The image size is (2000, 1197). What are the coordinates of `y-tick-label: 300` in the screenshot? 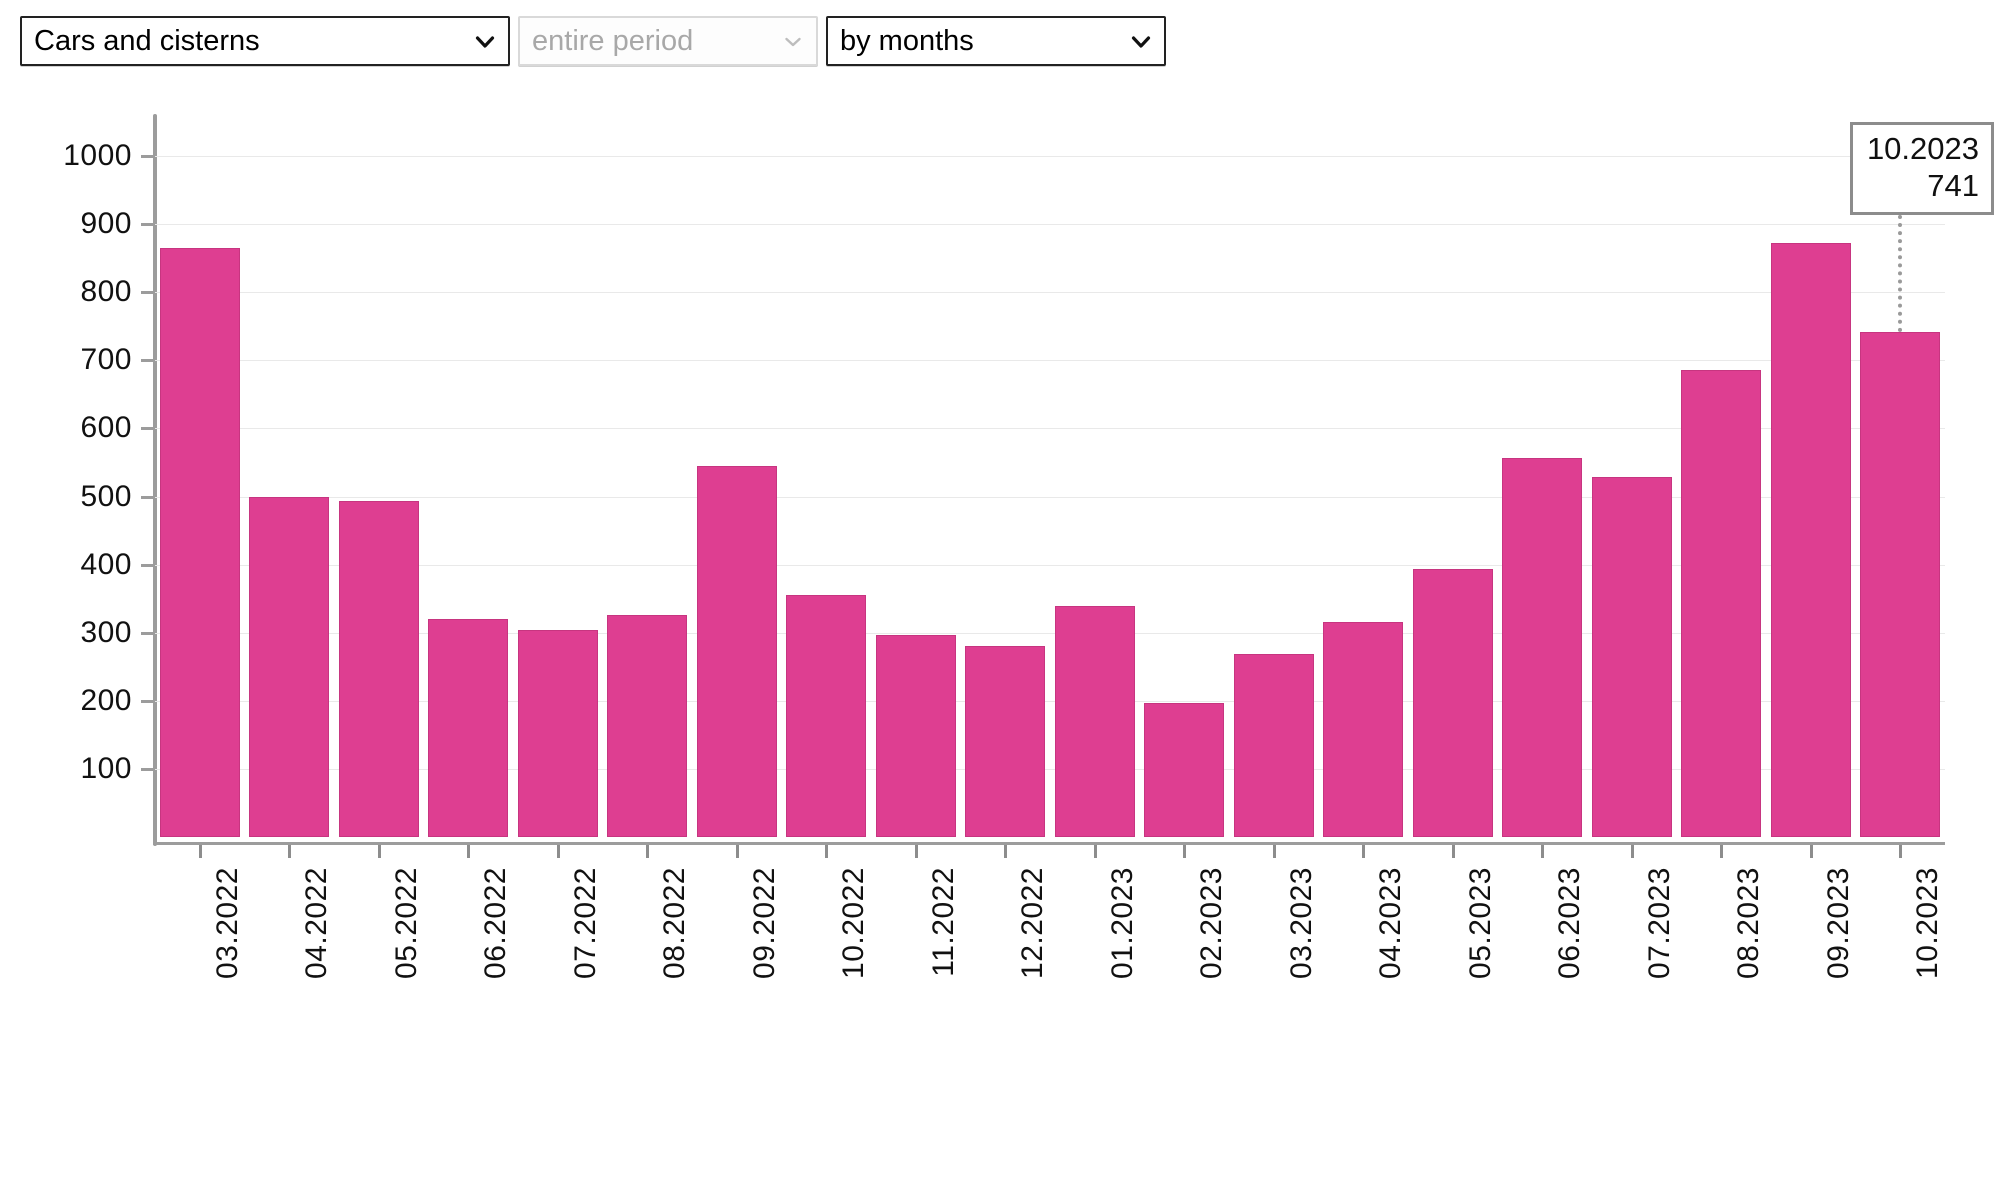 It's located at (106, 632).